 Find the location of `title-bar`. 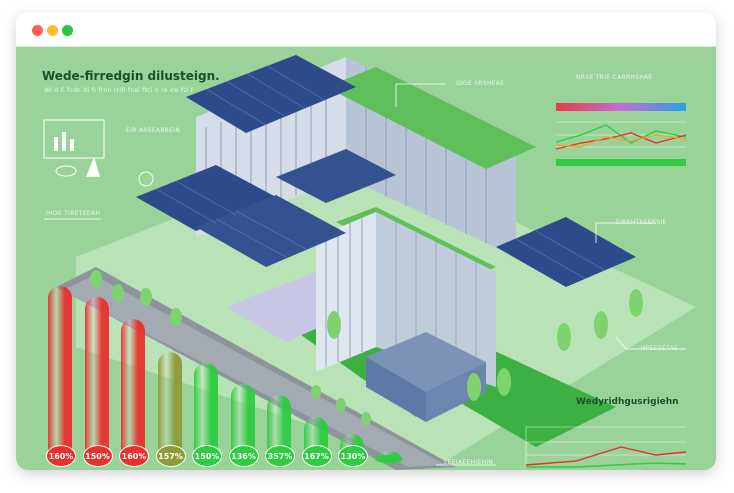

title-bar is located at coordinates (366, 29).